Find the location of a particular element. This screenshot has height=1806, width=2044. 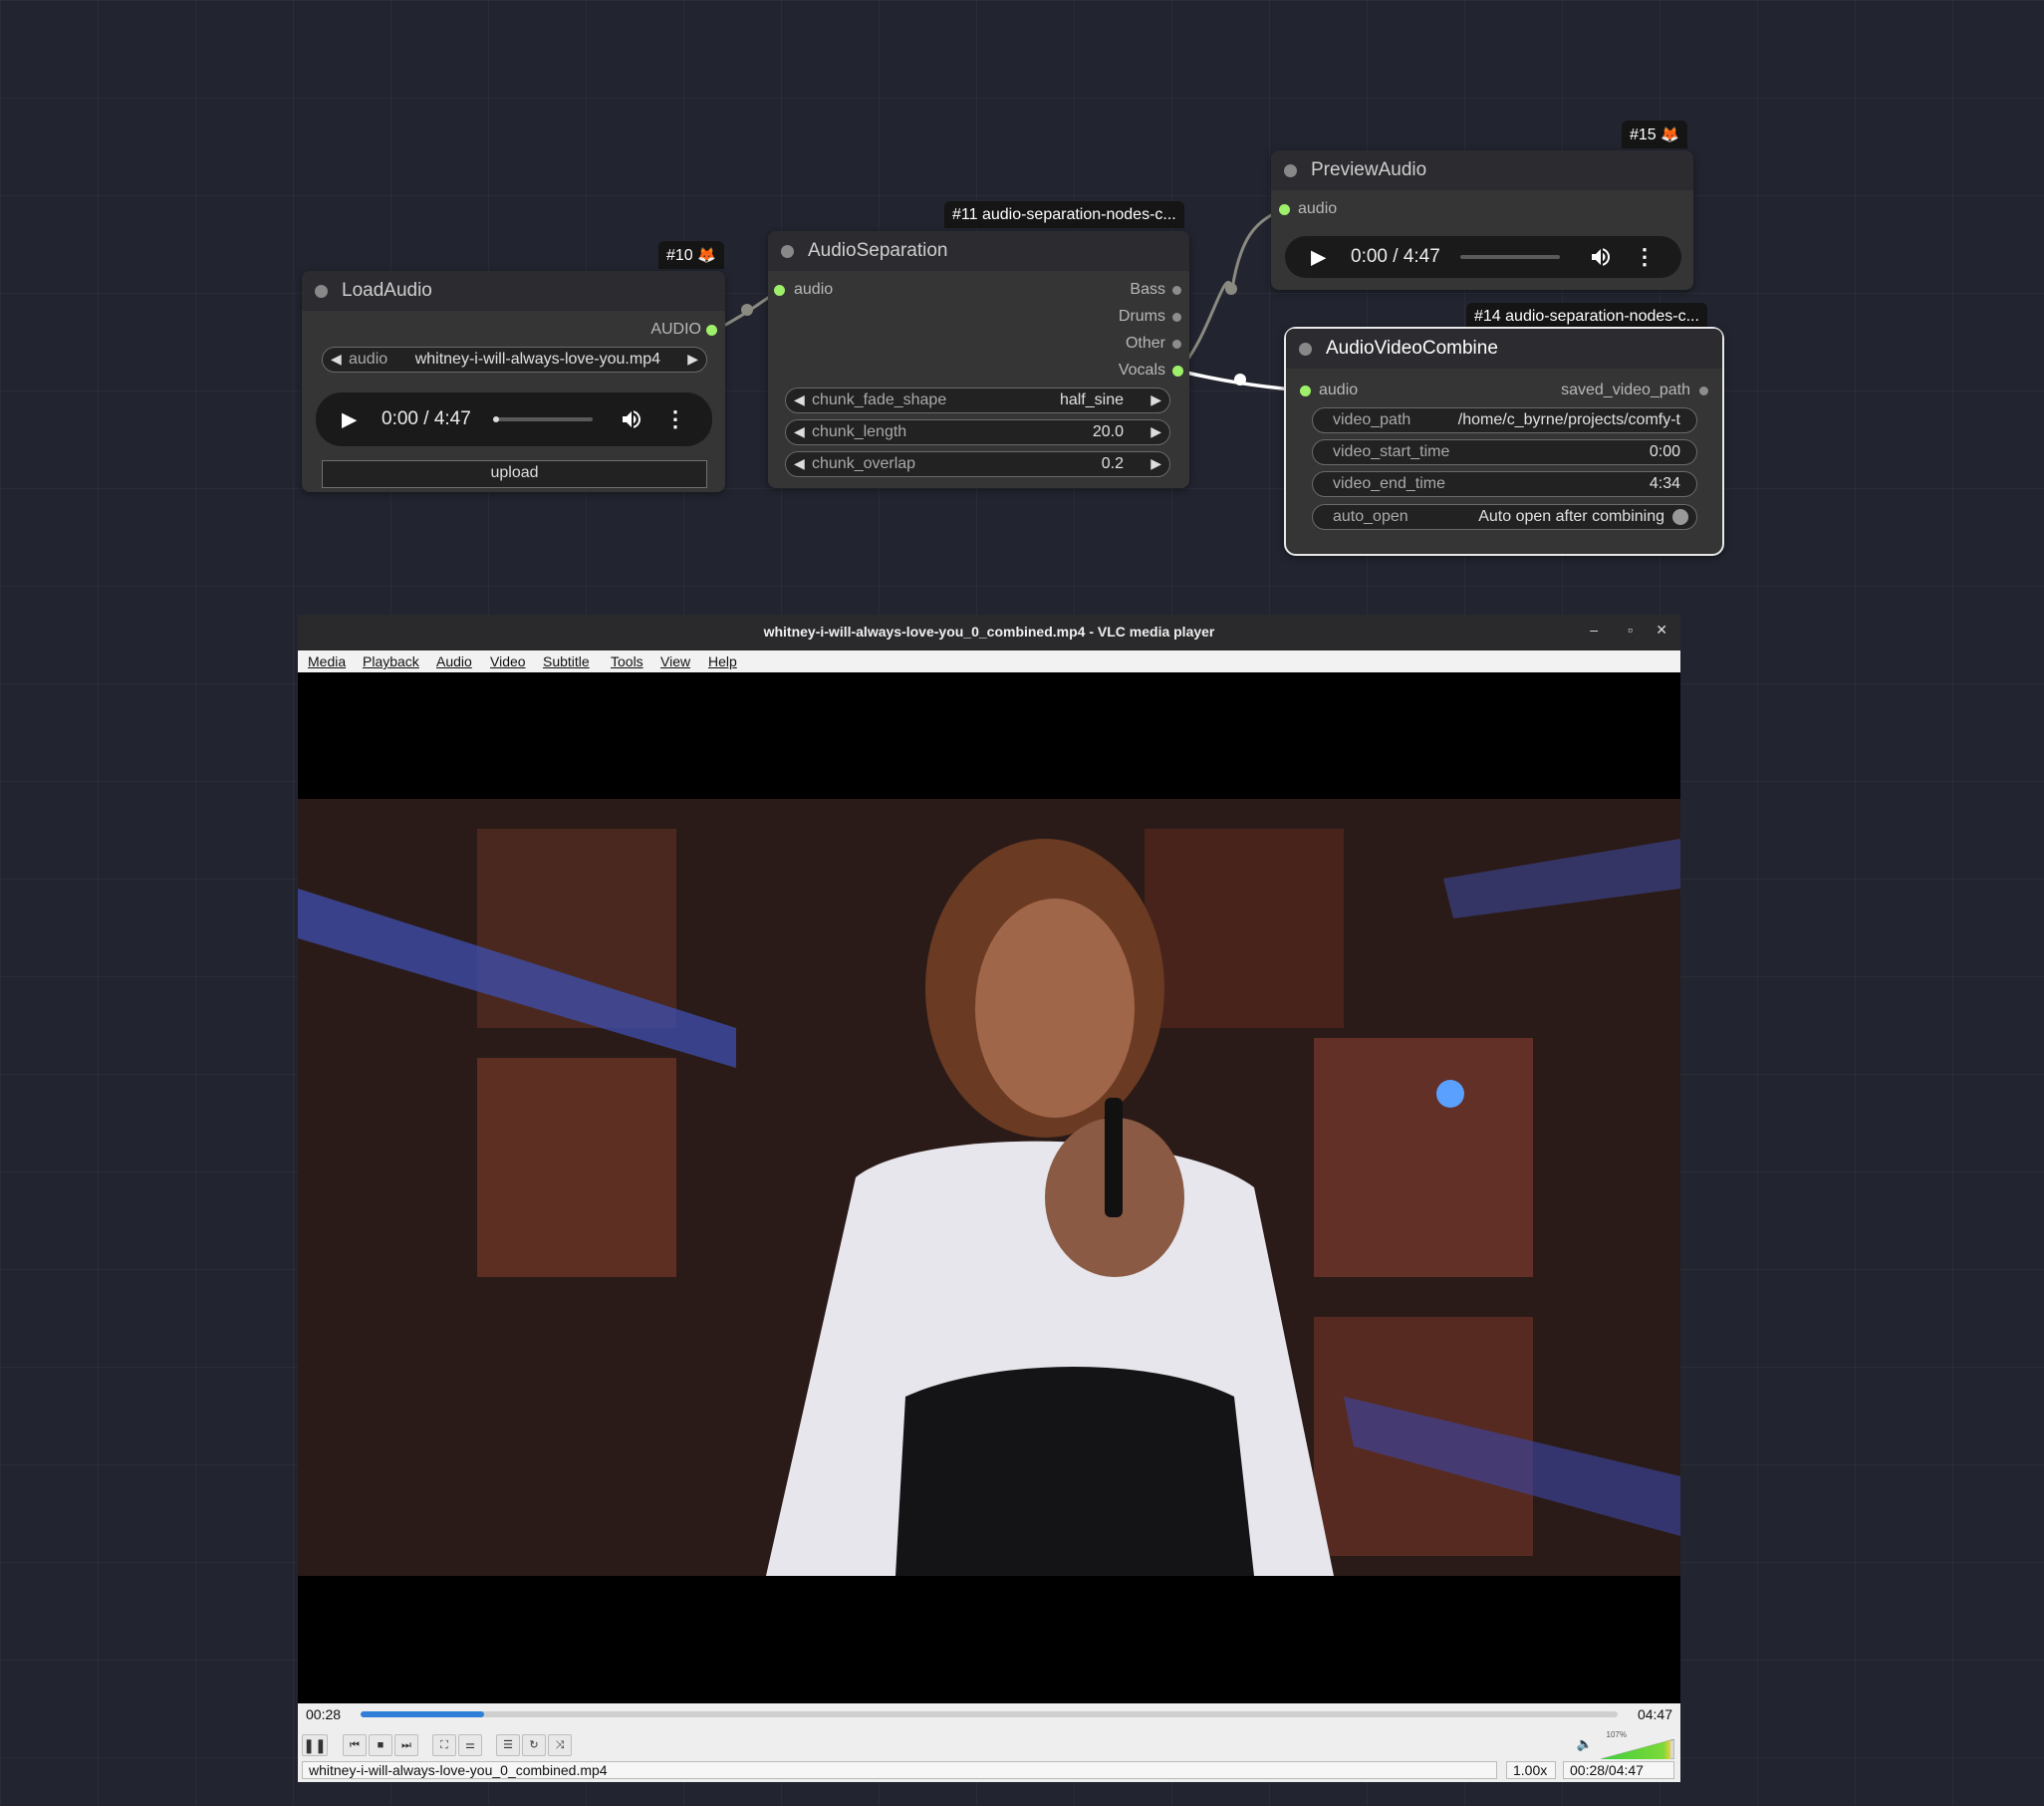

node-header: PreviewAudio is located at coordinates (1482, 170).